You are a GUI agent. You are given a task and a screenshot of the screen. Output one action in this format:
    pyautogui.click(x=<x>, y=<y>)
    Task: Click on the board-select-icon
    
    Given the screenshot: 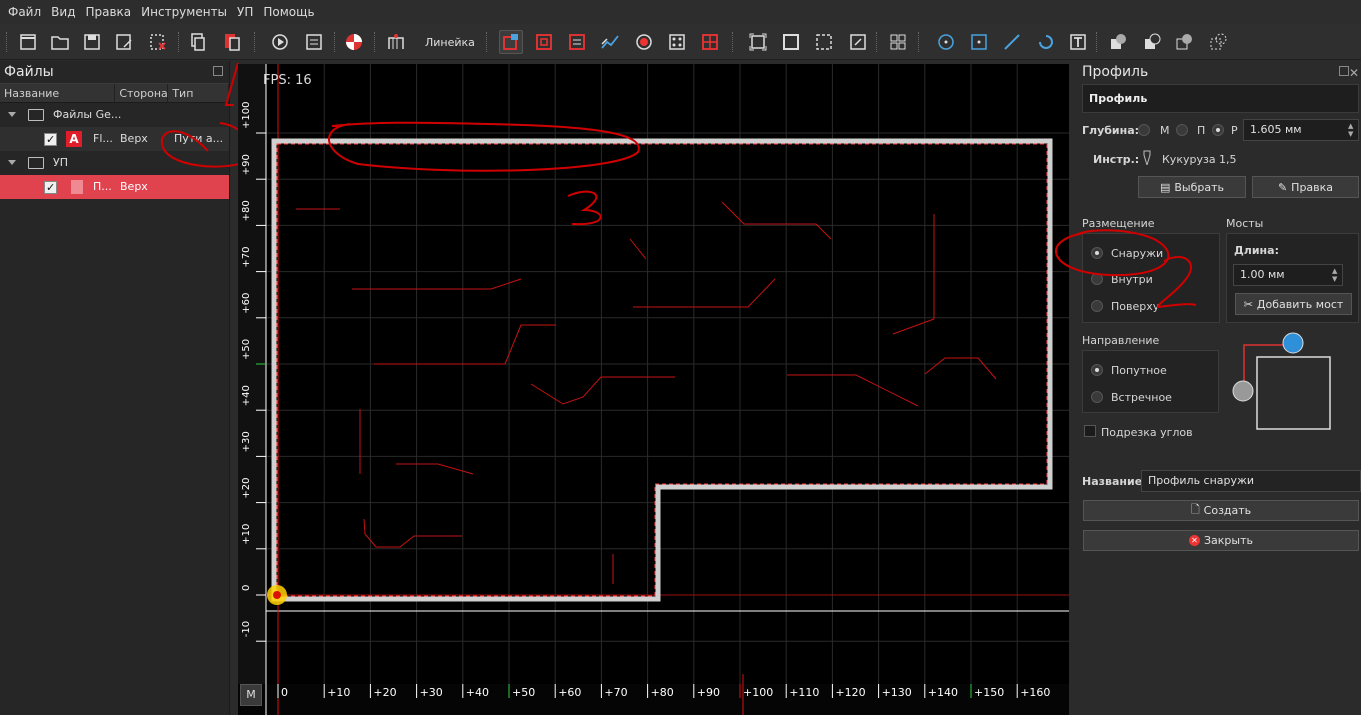 What is the action you would take?
    pyautogui.click(x=511, y=42)
    